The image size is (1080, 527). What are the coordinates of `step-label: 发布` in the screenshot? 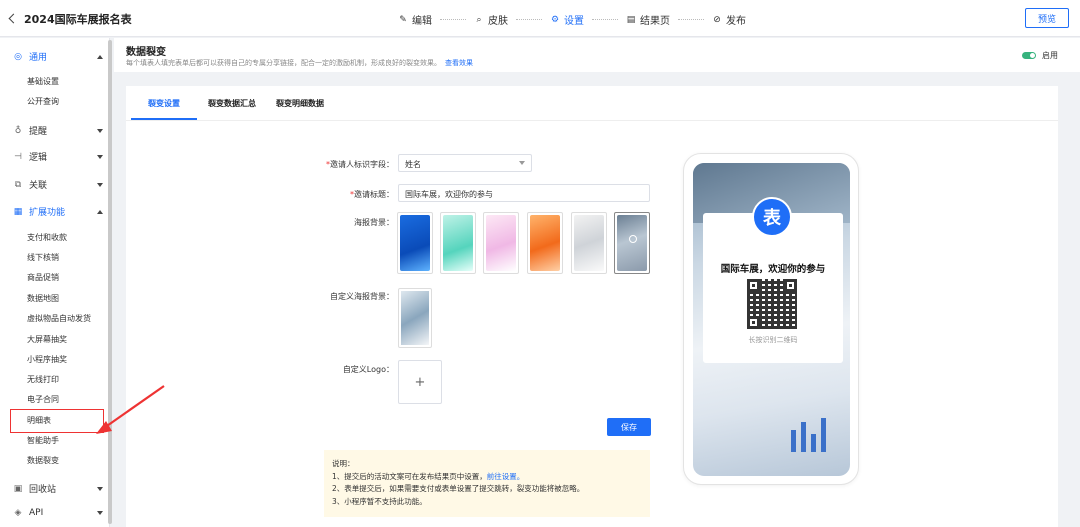 It's located at (736, 21).